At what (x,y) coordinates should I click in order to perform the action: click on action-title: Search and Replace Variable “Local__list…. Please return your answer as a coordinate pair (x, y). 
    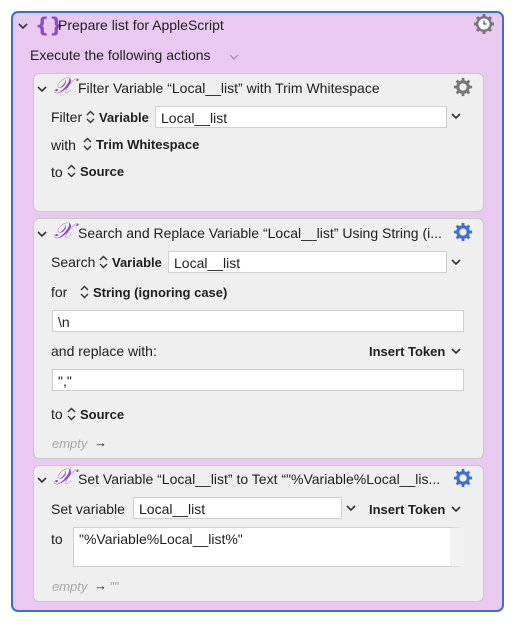
    Looking at the image, I should click on (260, 233).